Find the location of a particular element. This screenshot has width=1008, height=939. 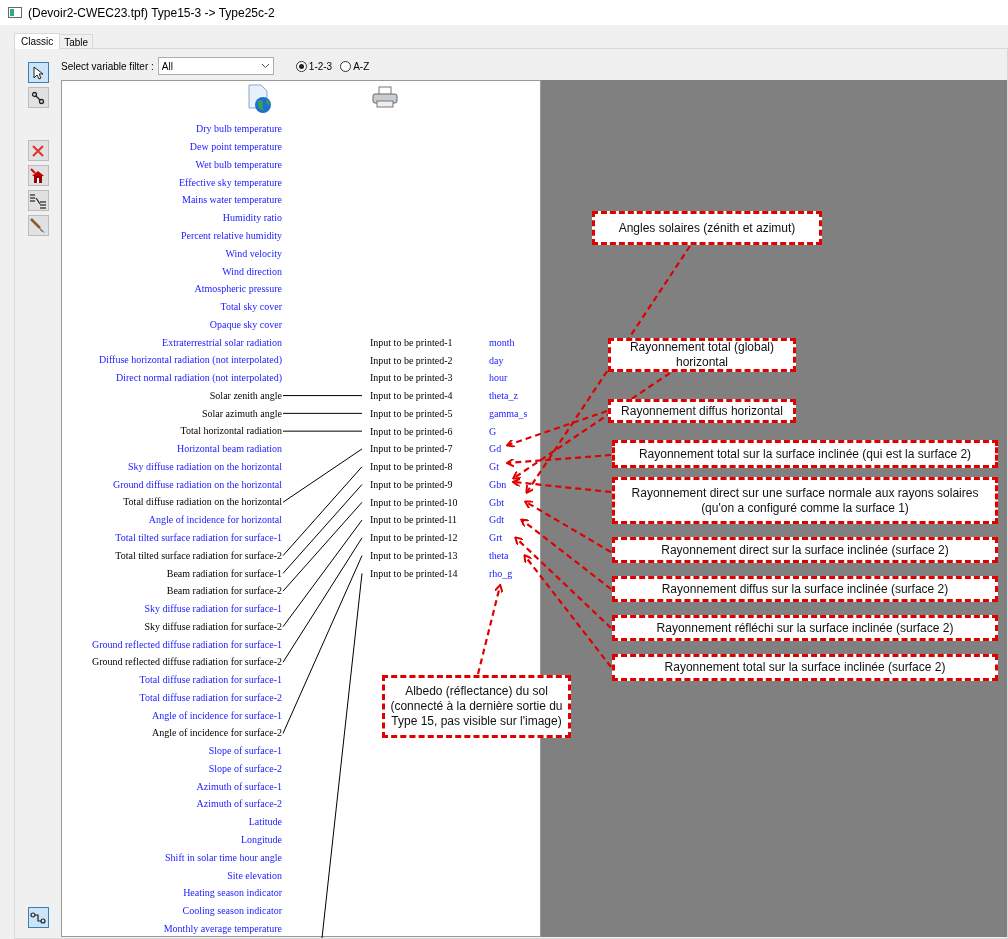

annotation-callout: Rayonnement total sur la surface inclinée (surface 2) is located at coordinates (805, 667).